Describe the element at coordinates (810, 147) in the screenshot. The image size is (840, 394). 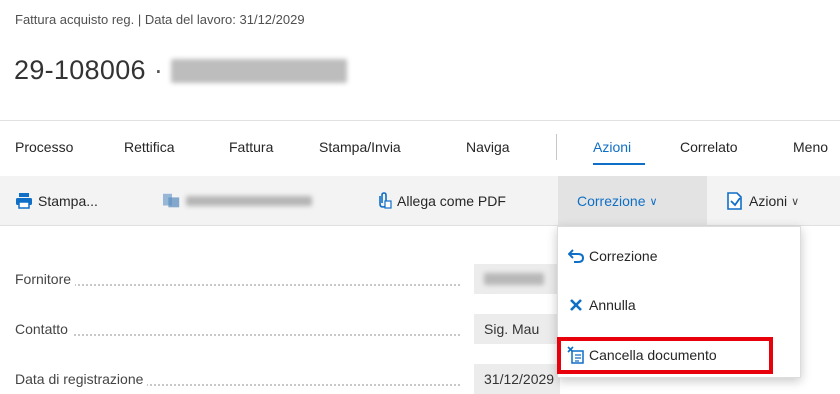
I see `menu-meno: Meno` at that location.